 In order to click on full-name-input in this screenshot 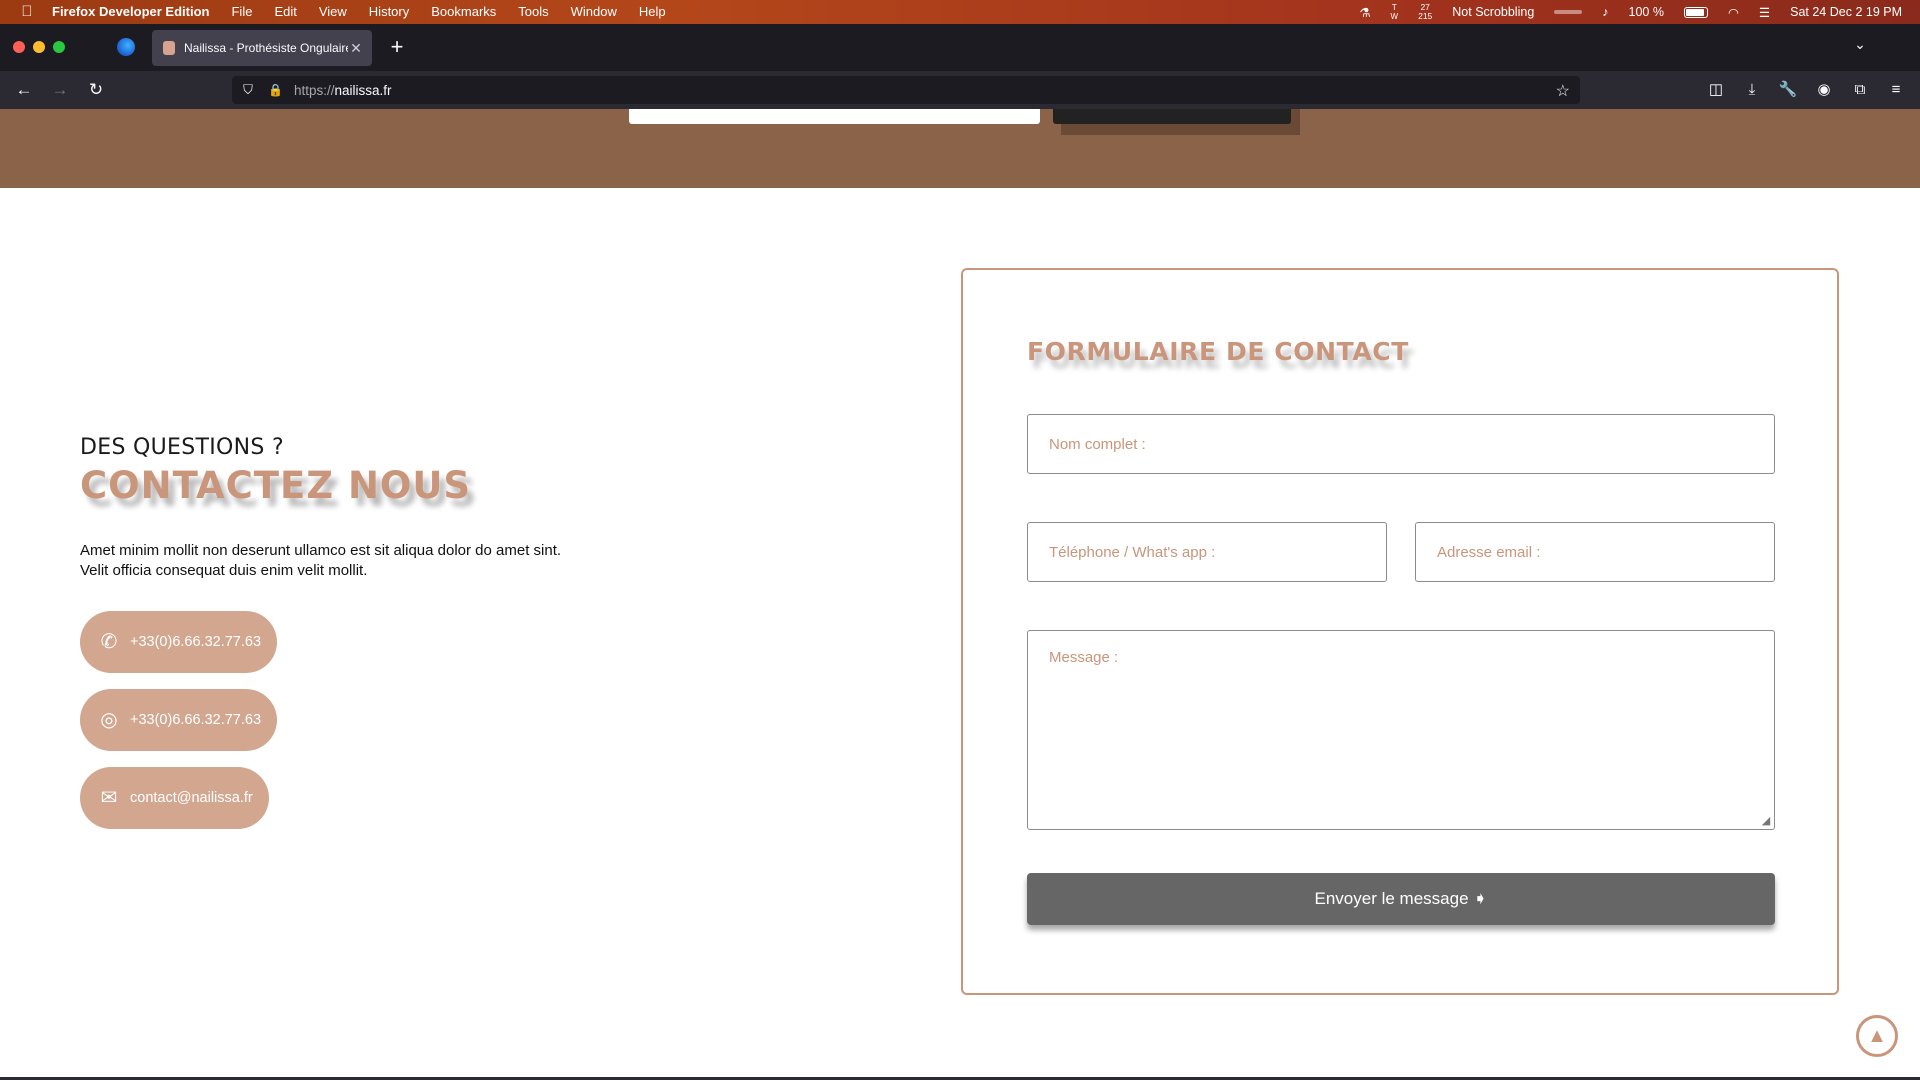, I will do `click(1401, 444)`.